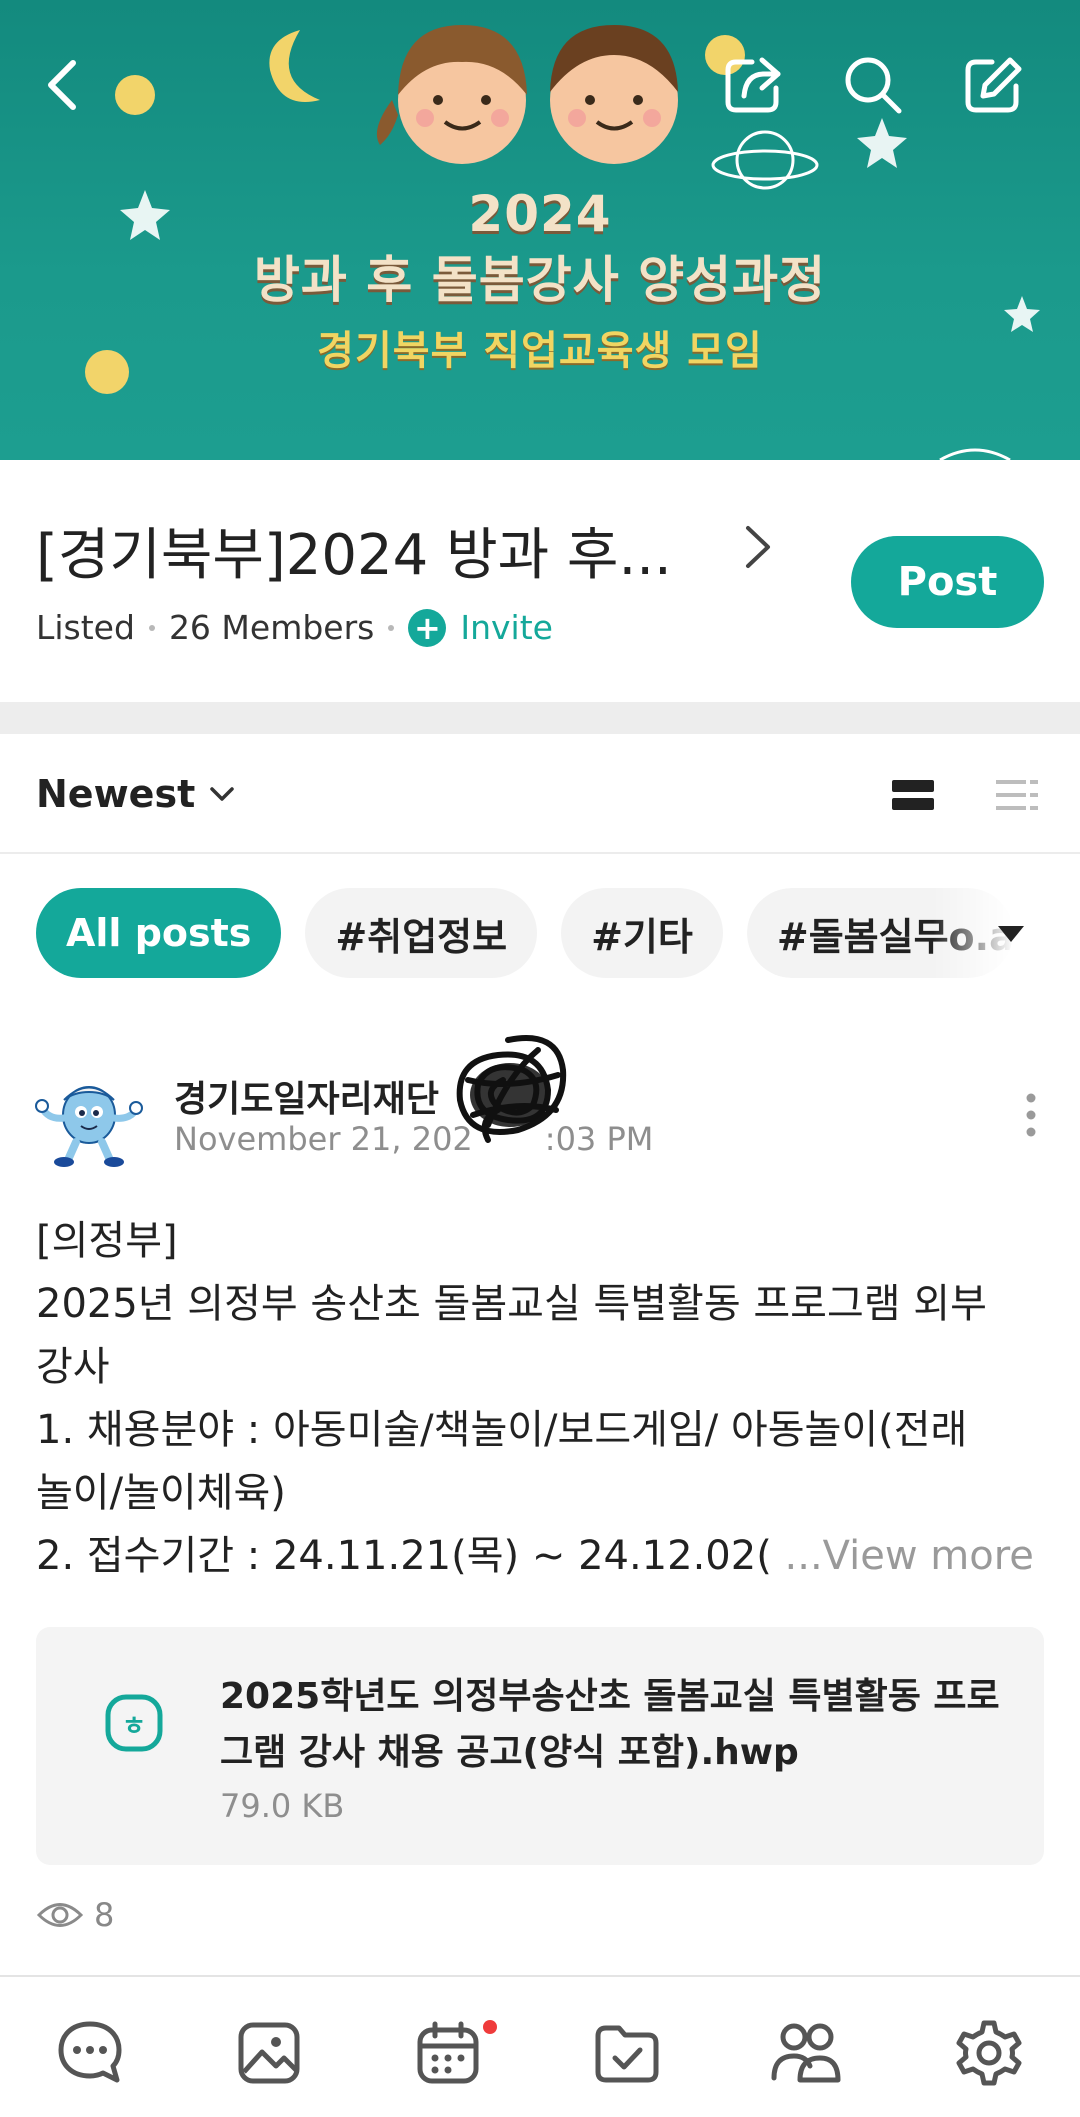  I want to click on sort-label: Newest, so click(116, 794).